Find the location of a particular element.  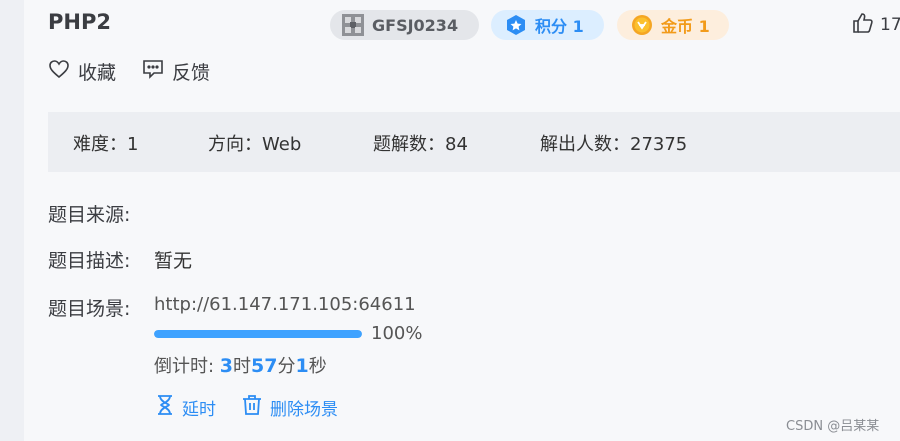

points-label: 积分 1 is located at coordinates (559, 26).